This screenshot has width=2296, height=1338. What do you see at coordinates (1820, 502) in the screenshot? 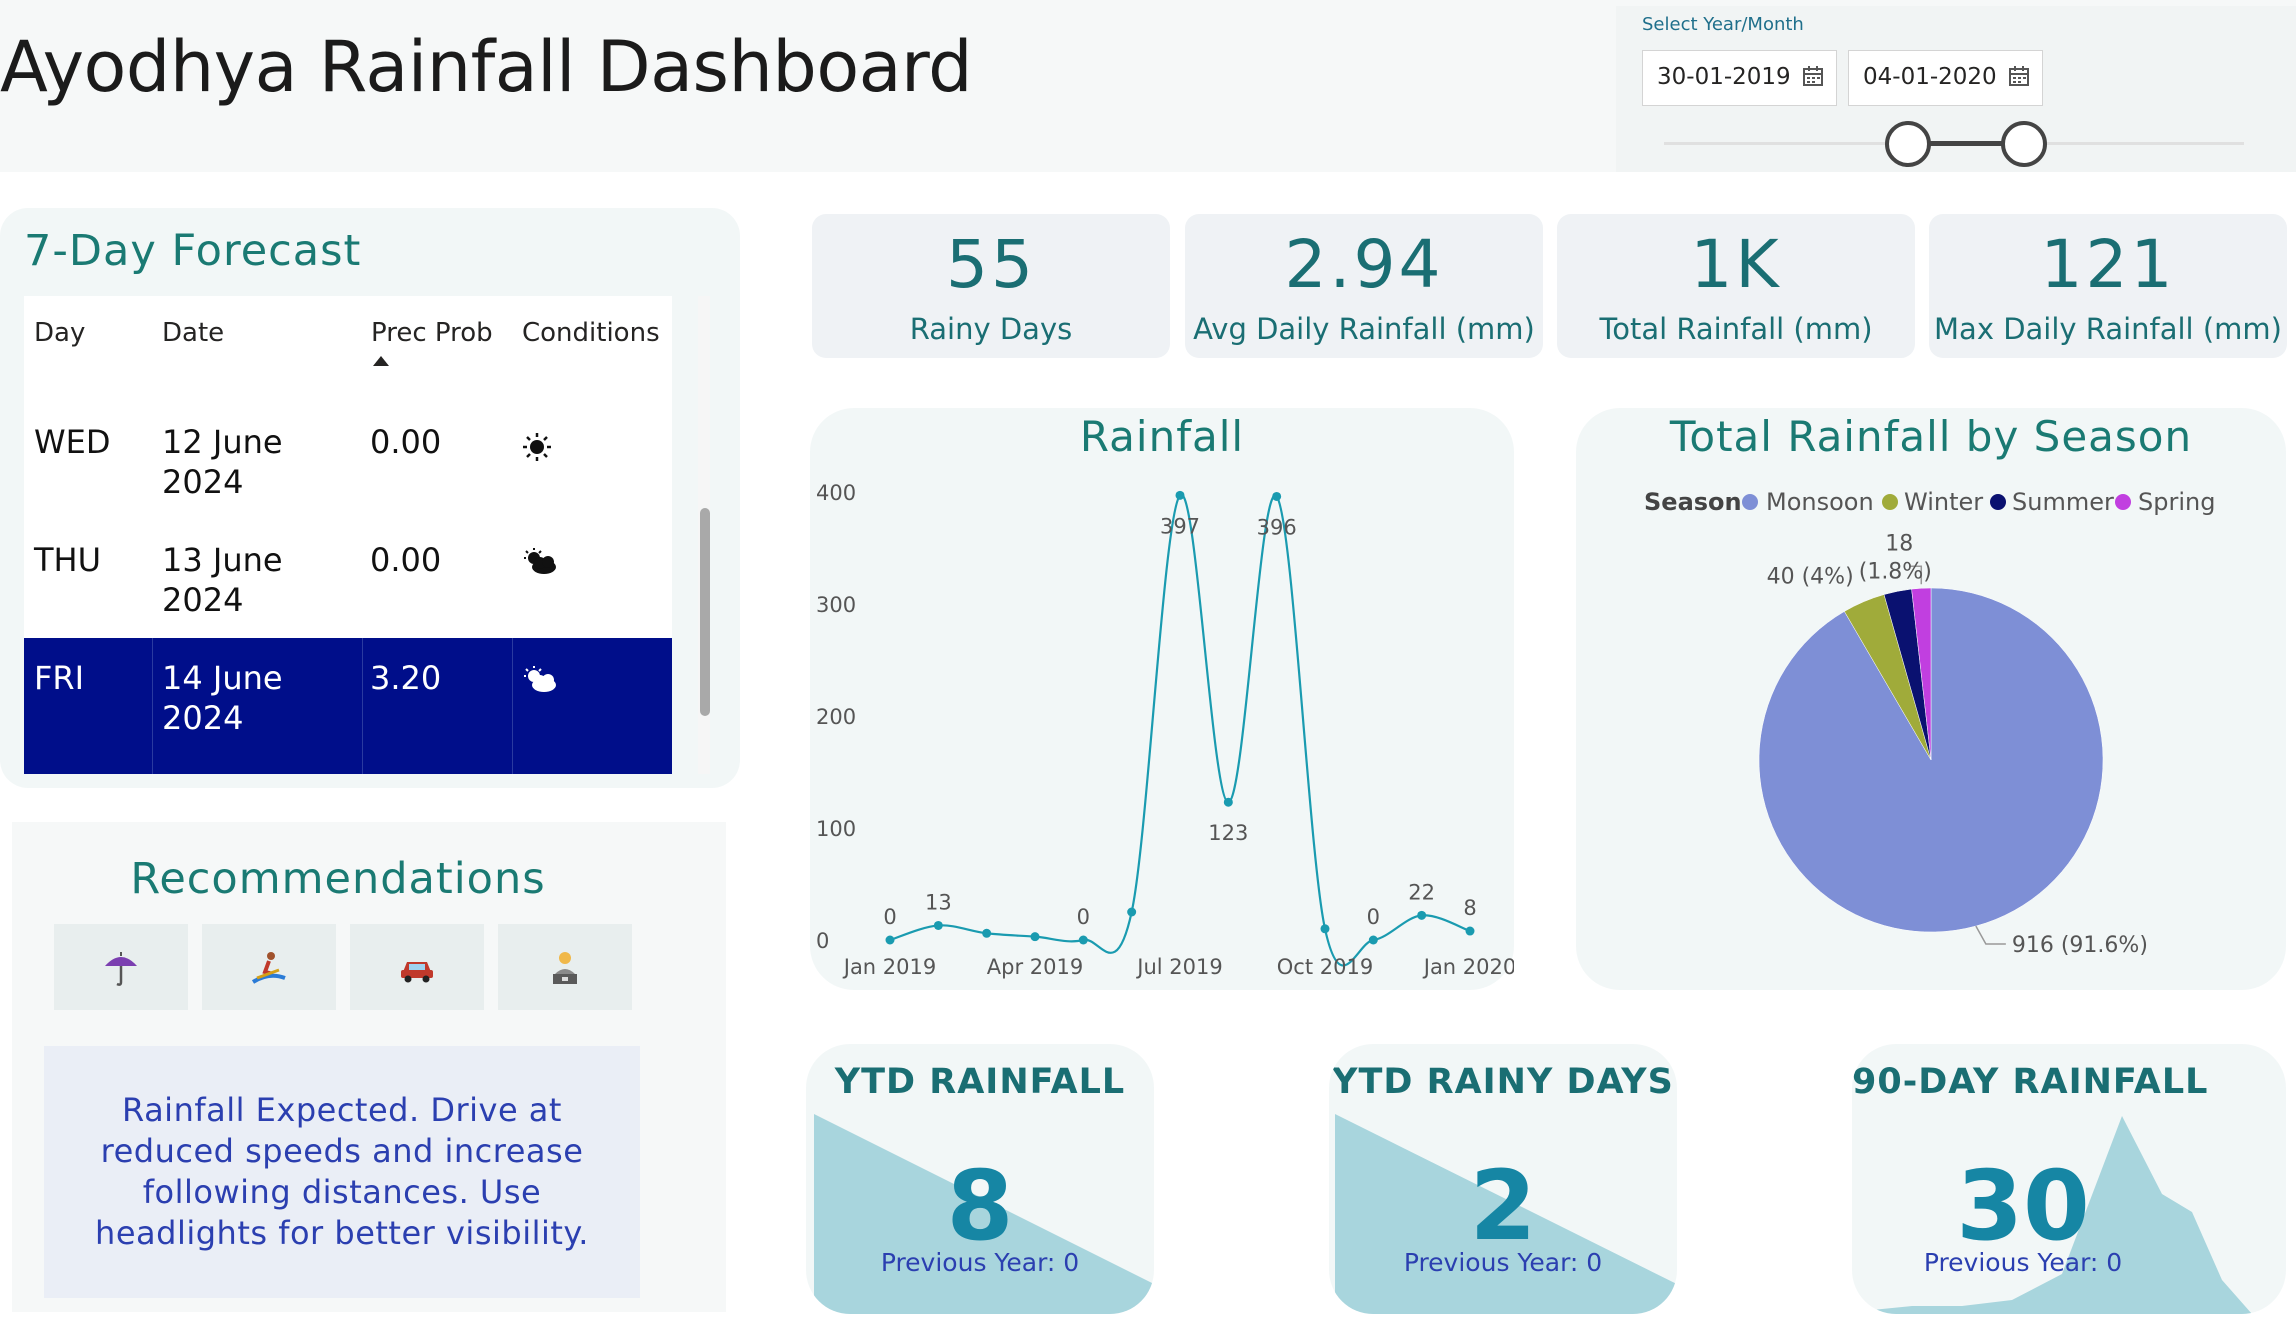
I see `legend-item-monsoon: Monsoon` at bounding box center [1820, 502].